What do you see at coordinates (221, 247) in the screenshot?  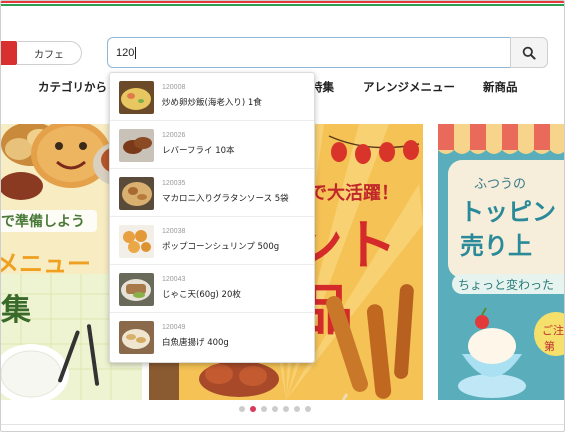 I see `product-name: ポップコーンシュリンプ 500g` at bounding box center [221, 247].